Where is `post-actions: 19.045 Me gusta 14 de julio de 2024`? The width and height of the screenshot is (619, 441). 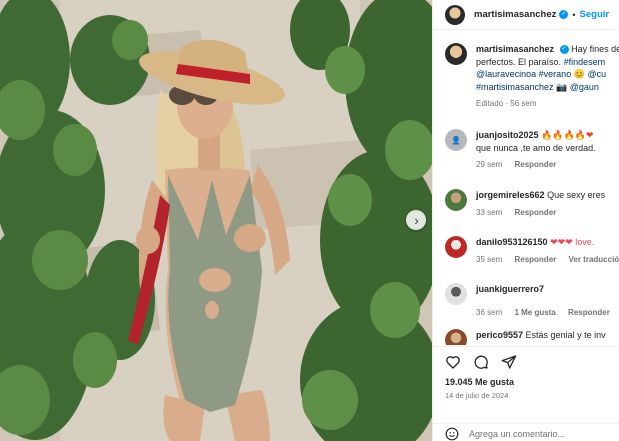 post-actions: 19.045 Me gusta 14 de julio de 2024 is located at coordinates (526, 373).